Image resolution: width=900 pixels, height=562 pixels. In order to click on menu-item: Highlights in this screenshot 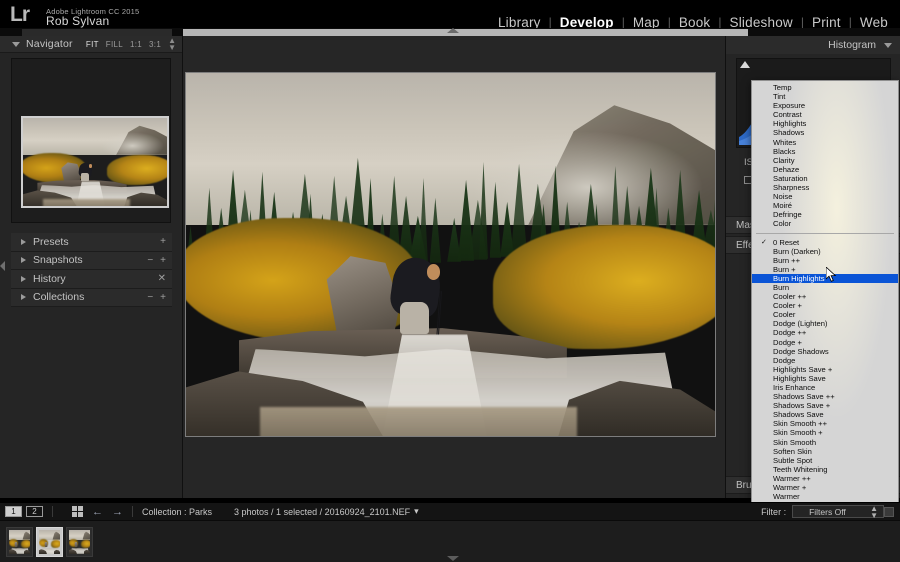, I will do `click(825, 123)`.